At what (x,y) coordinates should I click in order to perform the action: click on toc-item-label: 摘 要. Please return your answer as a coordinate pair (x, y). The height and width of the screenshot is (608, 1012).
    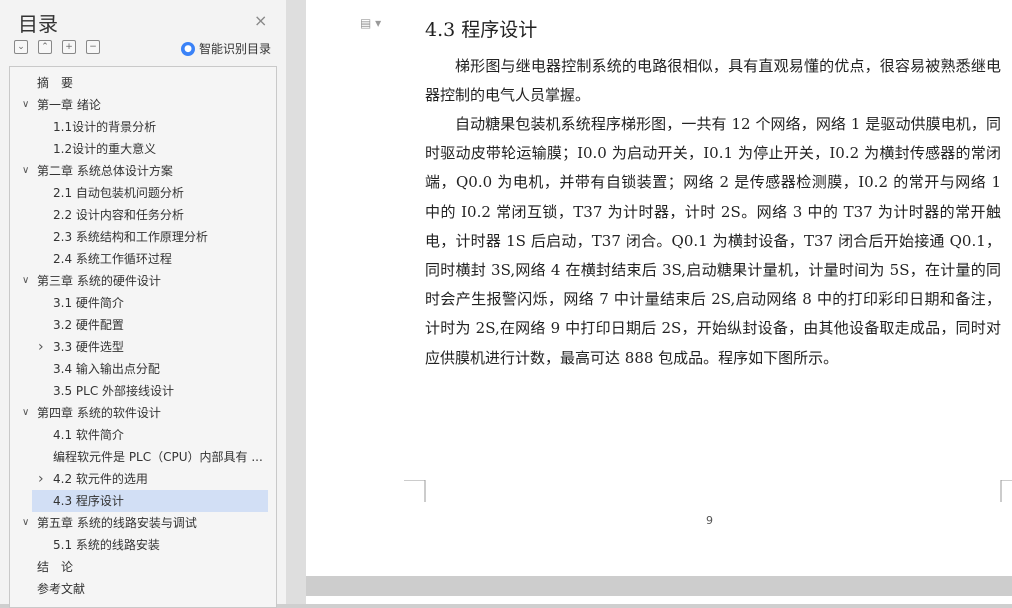
    Looking at the image, I should click on (55, 83).